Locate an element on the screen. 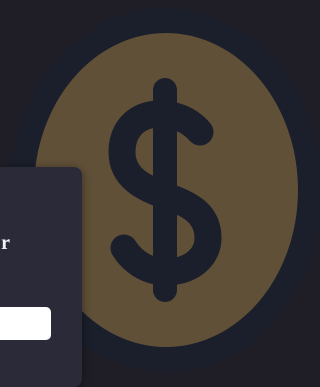  dialog-card: r is located at coordinates (41, 277).